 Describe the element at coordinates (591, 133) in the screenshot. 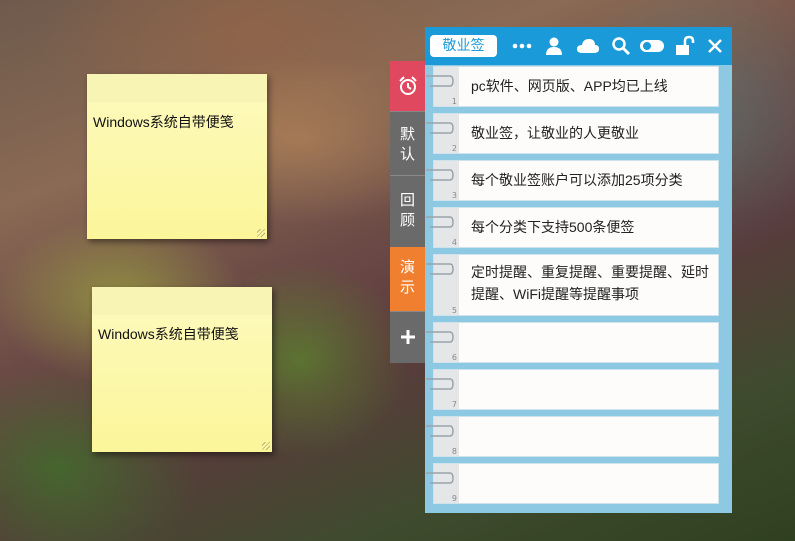

I see `note-text: 敬业签，让敬业的人更敬业` at that location.